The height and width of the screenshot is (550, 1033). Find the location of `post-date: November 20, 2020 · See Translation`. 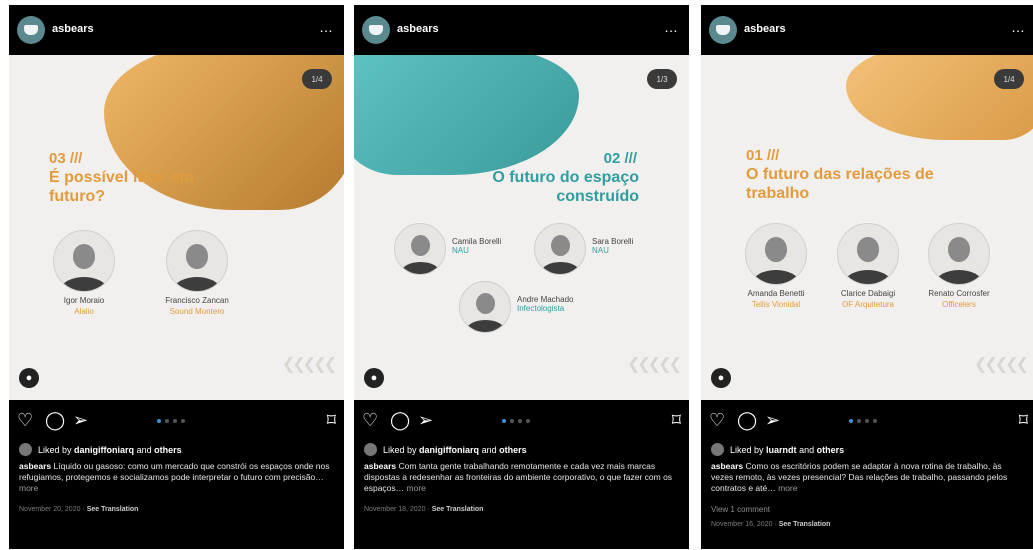

post-date: November 20, 2020 · See Translation is located at coordinates (79, 509).